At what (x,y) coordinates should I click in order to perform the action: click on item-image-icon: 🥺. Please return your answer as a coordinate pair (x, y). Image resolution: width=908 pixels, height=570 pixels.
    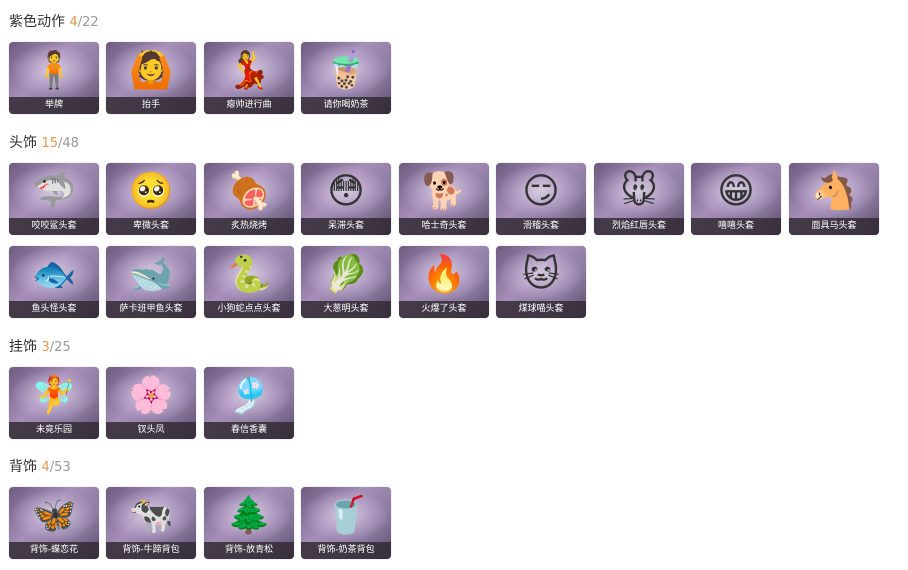
    Looking at the image, I should click on (151, 191).